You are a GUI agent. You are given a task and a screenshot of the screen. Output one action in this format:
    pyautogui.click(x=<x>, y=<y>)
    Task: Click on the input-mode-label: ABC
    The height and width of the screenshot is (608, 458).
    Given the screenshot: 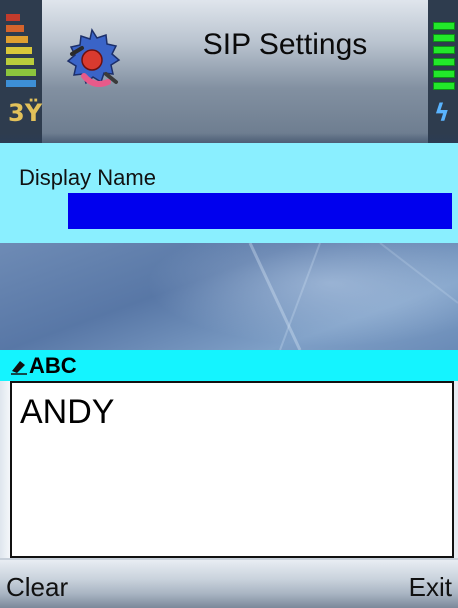 What is the action you would take?
    pyautogui.click(x=53, y=365)
    